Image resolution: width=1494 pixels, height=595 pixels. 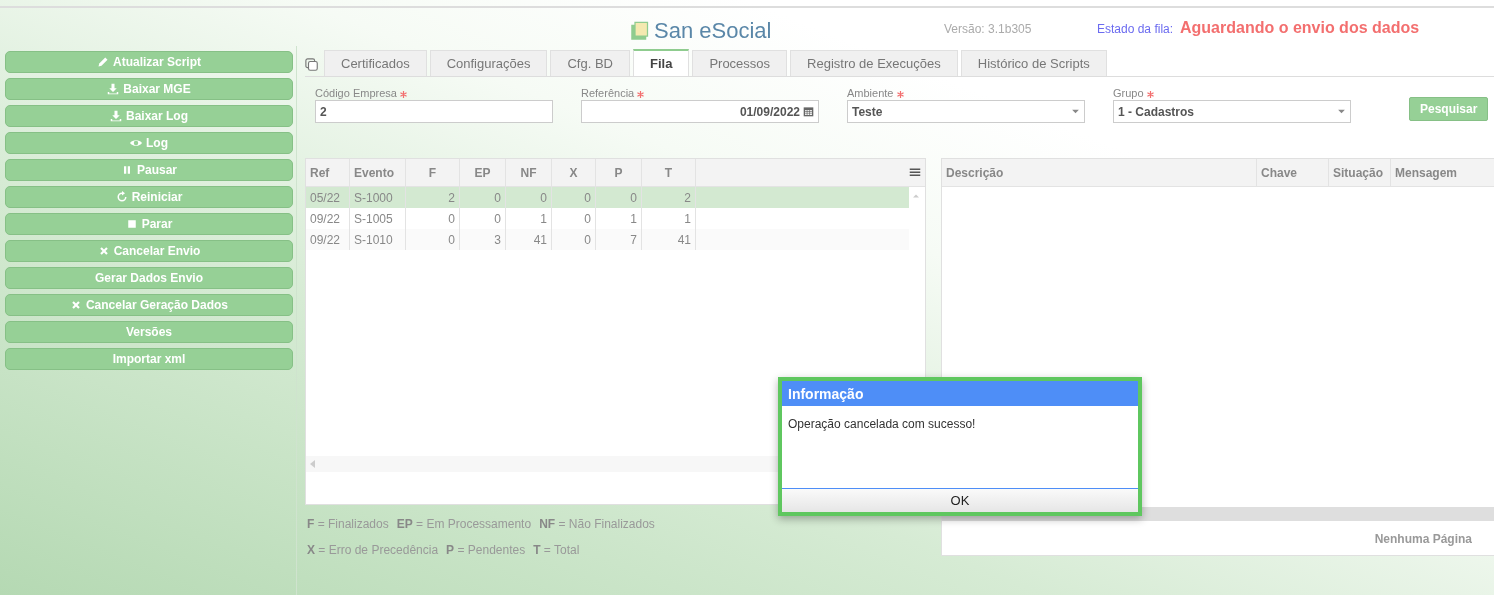 What do you see at coordinates (966, 92) in the screenshot?
I see `field-label: Ambiente` at bounding box center [966, 92].